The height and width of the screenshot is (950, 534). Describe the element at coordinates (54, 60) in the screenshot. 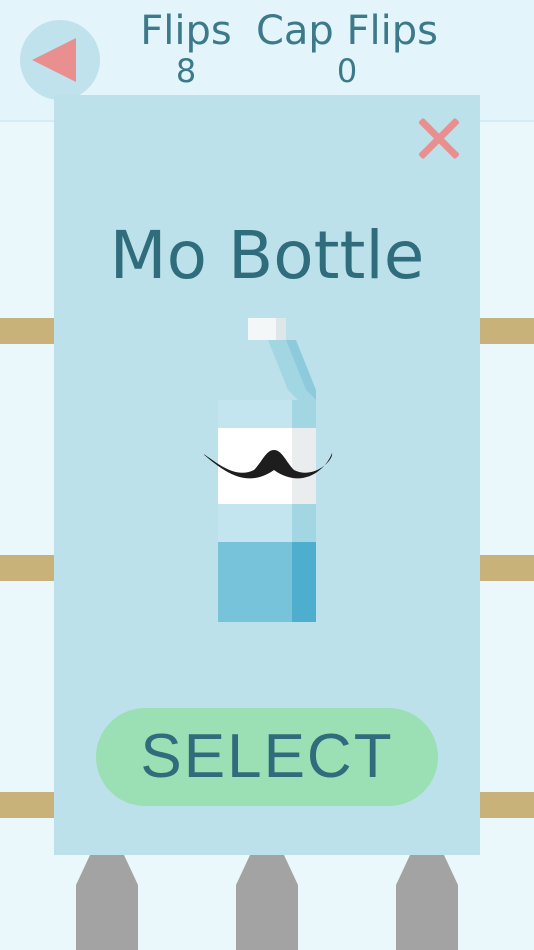

I see `back-arrow-icon` at that location.